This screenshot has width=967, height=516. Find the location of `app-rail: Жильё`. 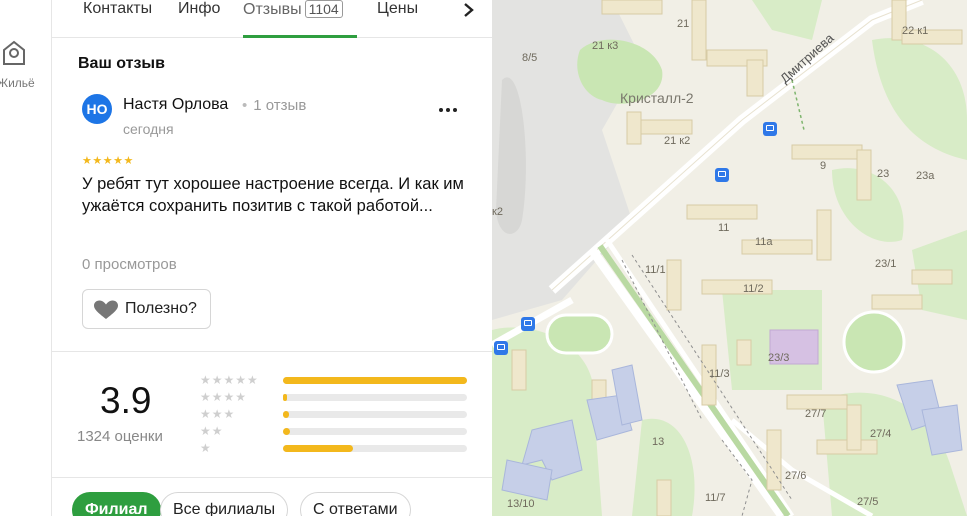

app-rail: Жильё is located at coordinates (26, 258).